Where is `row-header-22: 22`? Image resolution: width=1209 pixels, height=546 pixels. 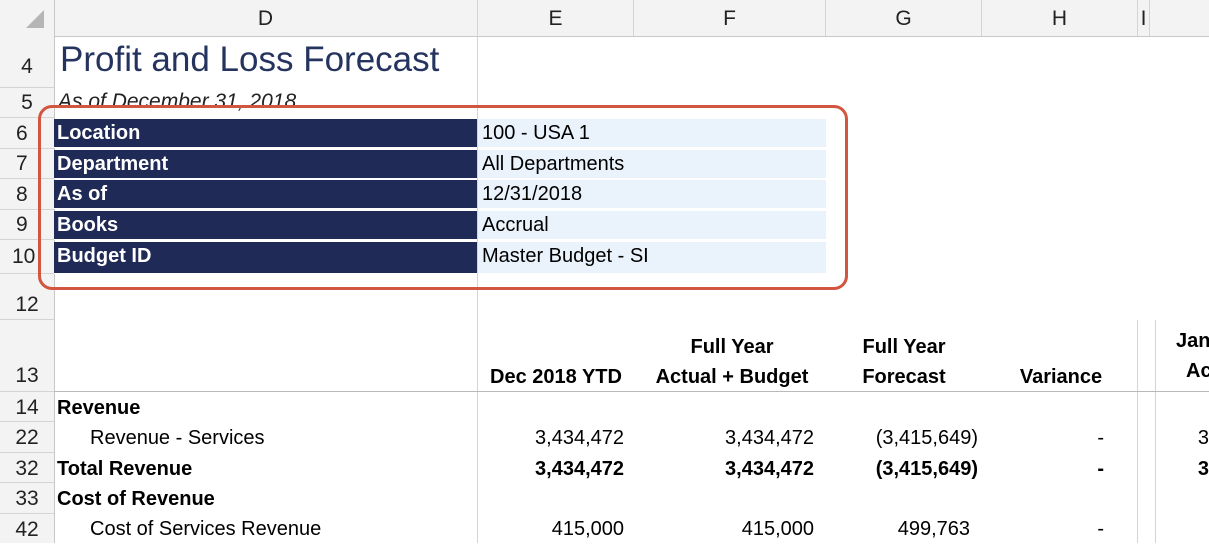
row-header-22: 22 is located at coordinates (27, 437).